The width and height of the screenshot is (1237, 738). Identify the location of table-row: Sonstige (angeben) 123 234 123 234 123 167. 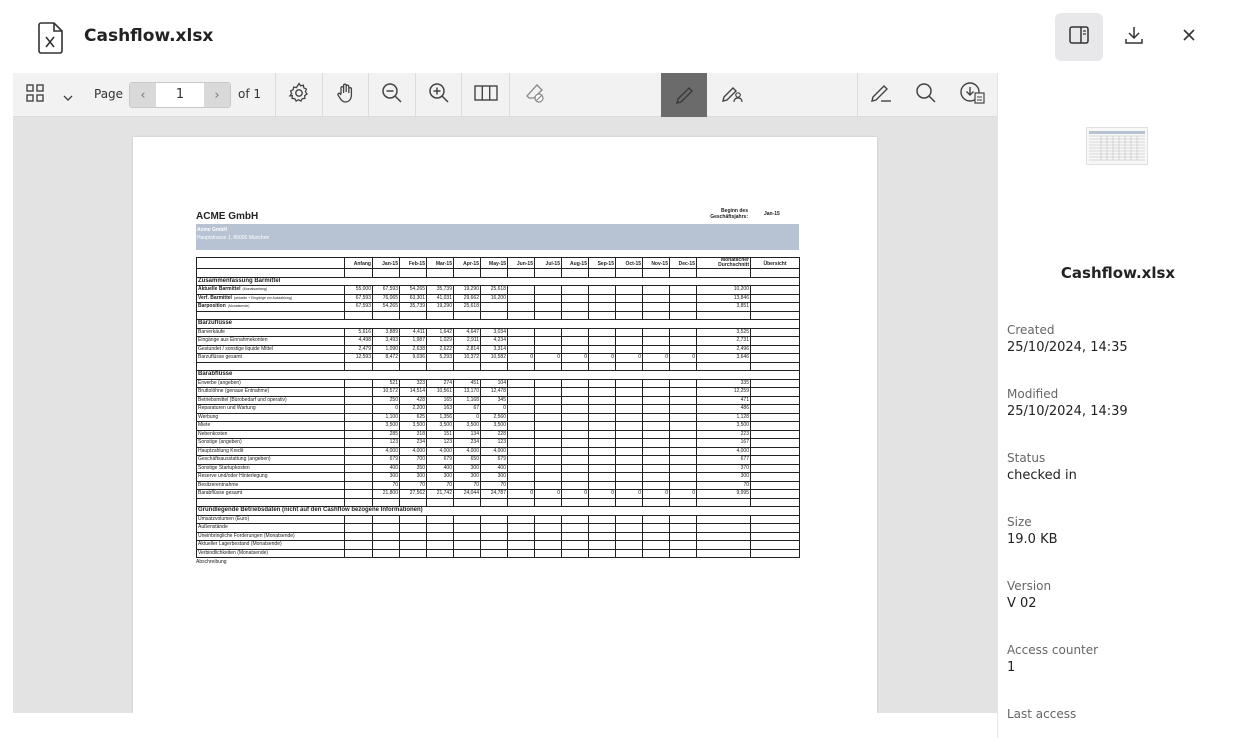
(498, 443).